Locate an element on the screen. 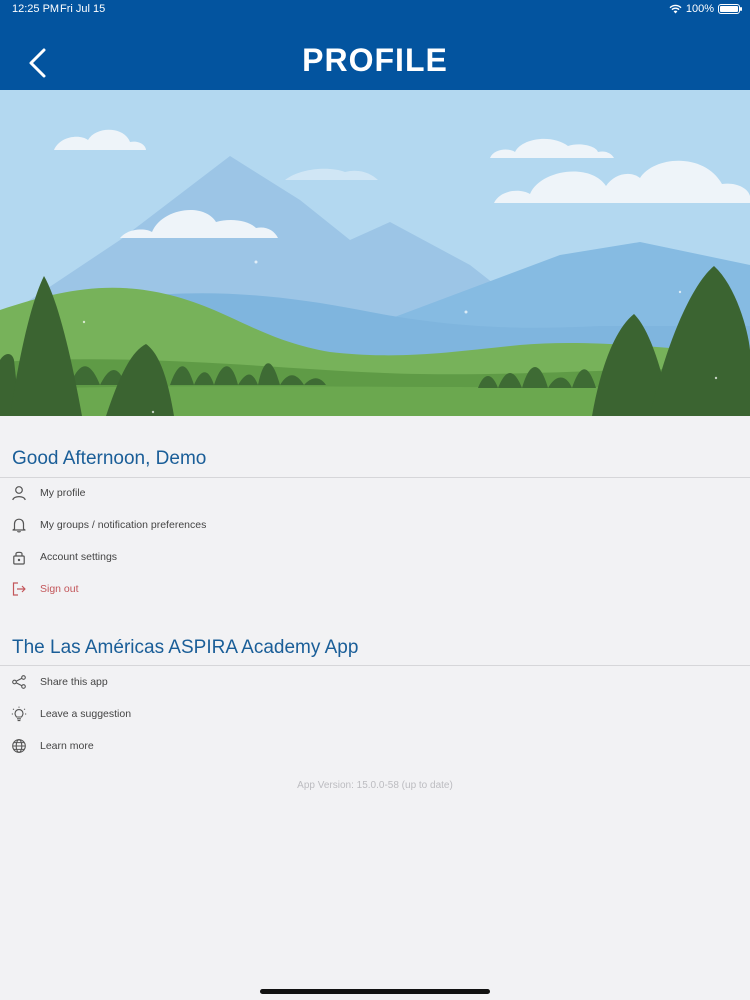 Image resolution: width=750 pixels, height=1000 pixels. status-indicators: 100% is located at coordinates (705, 9).